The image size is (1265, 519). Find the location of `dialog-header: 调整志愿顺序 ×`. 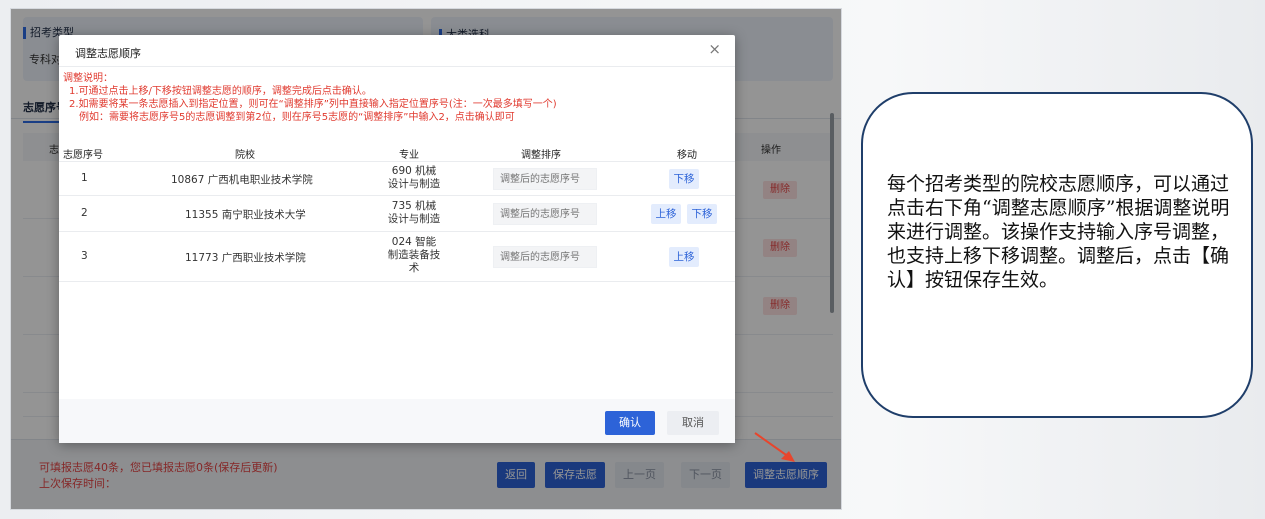

dialog-header: 调整志愿顺序 × is located at coordinates (397, 51).